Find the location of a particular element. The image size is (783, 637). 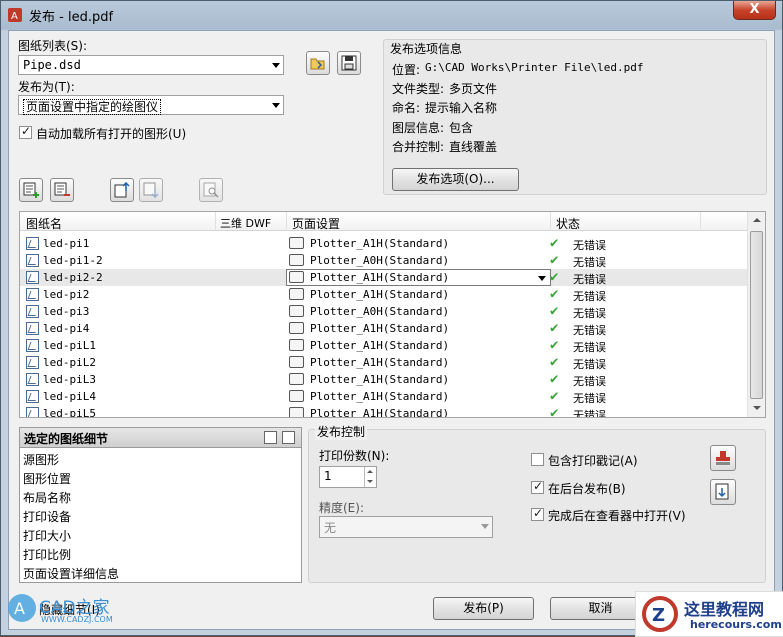

include-stamp-label: 包含打印戳记(A) is located at coordinates (593, 461).